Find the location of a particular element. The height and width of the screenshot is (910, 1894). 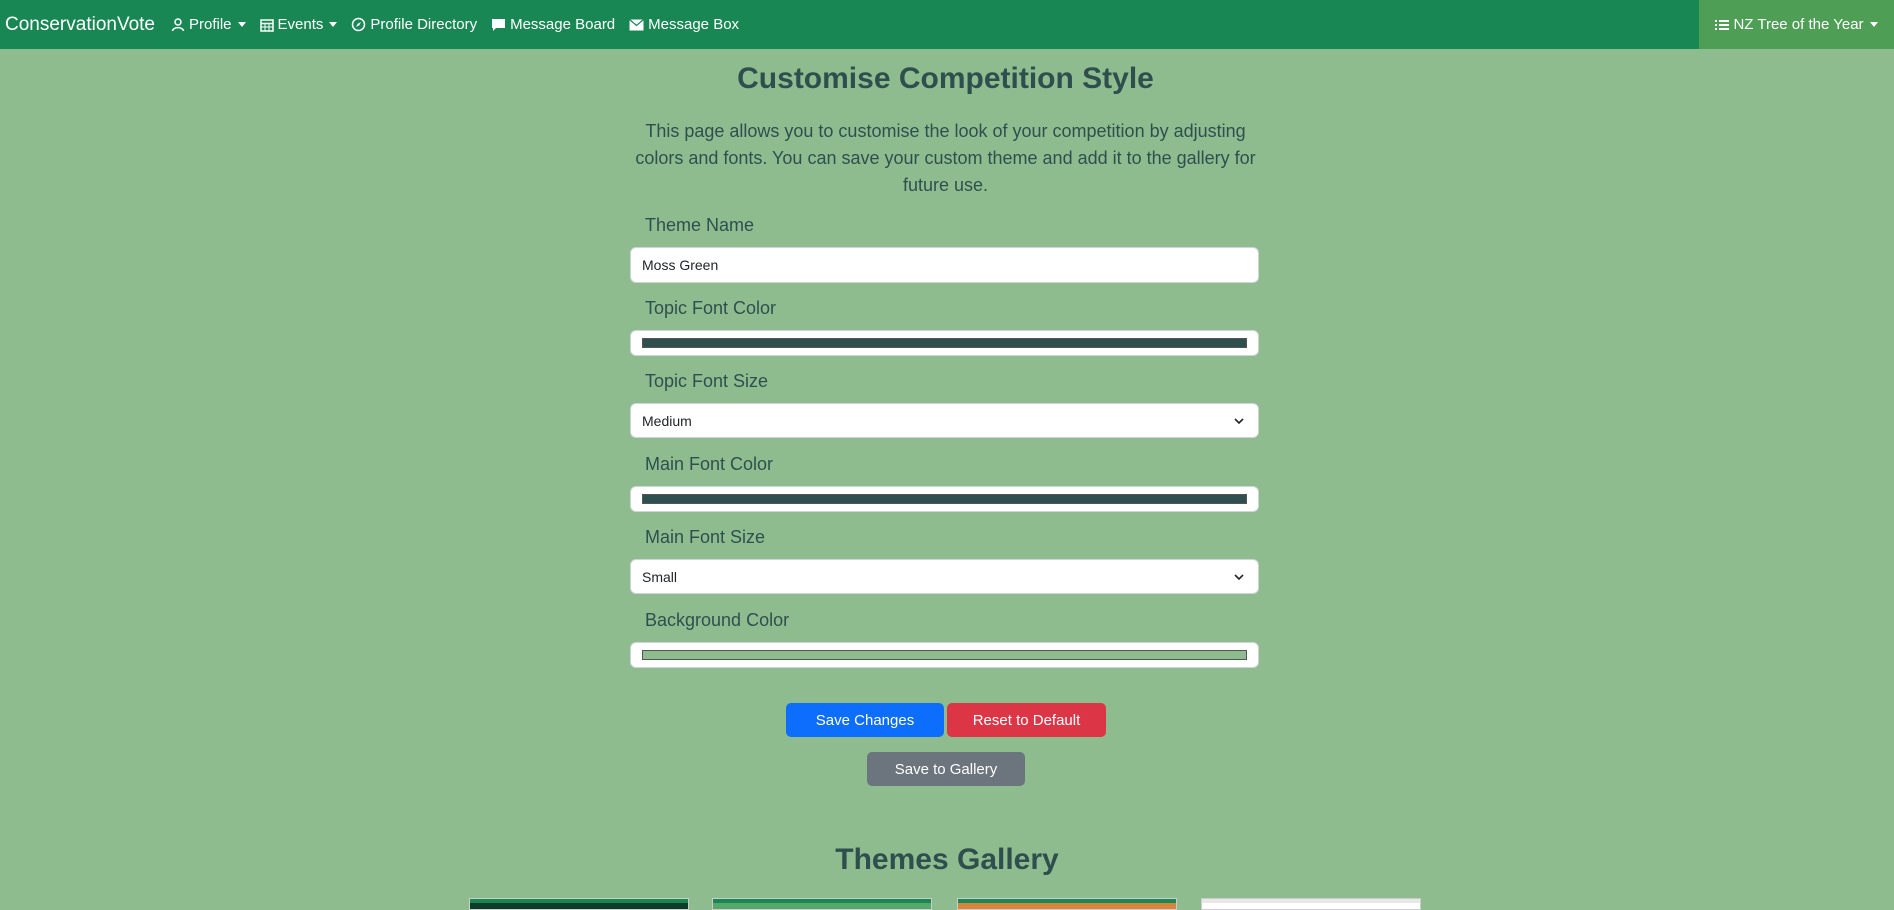

brand-link: ConservationVote is located at coordinates (80, 25).